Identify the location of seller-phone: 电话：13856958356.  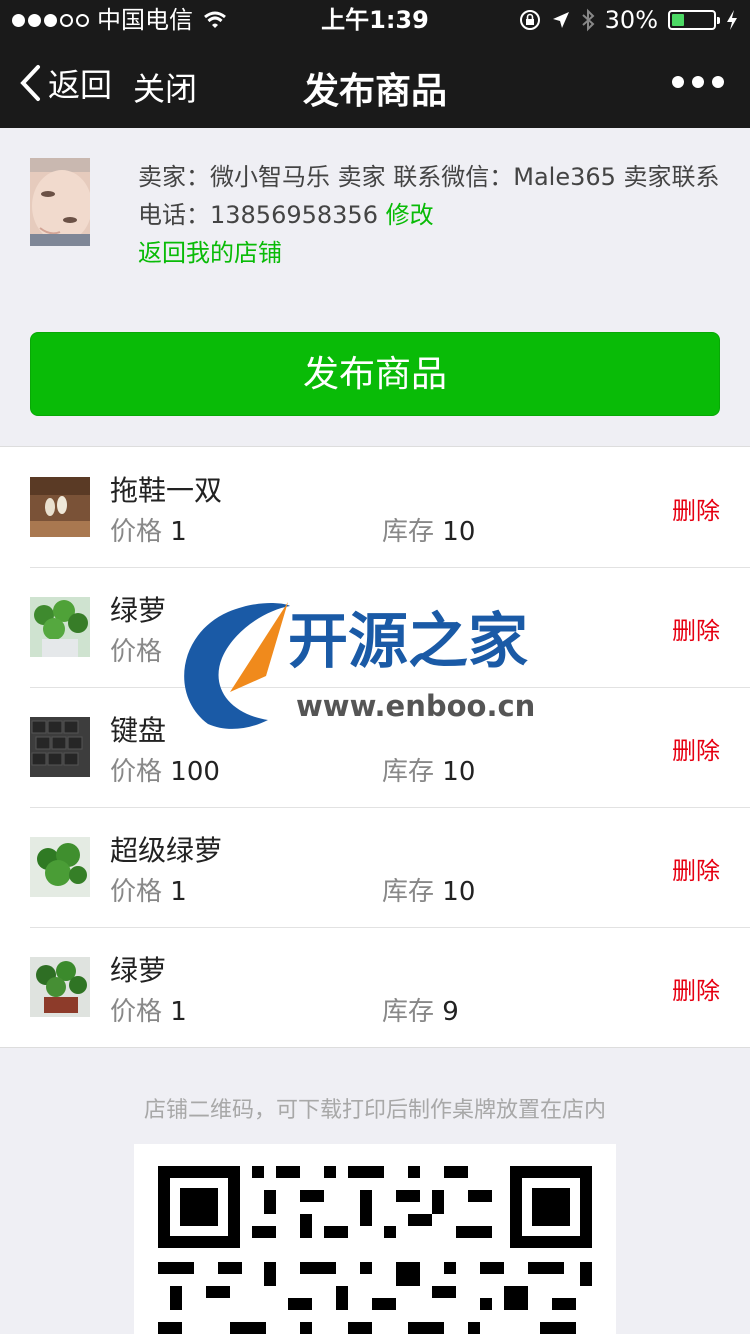
(262, 215).